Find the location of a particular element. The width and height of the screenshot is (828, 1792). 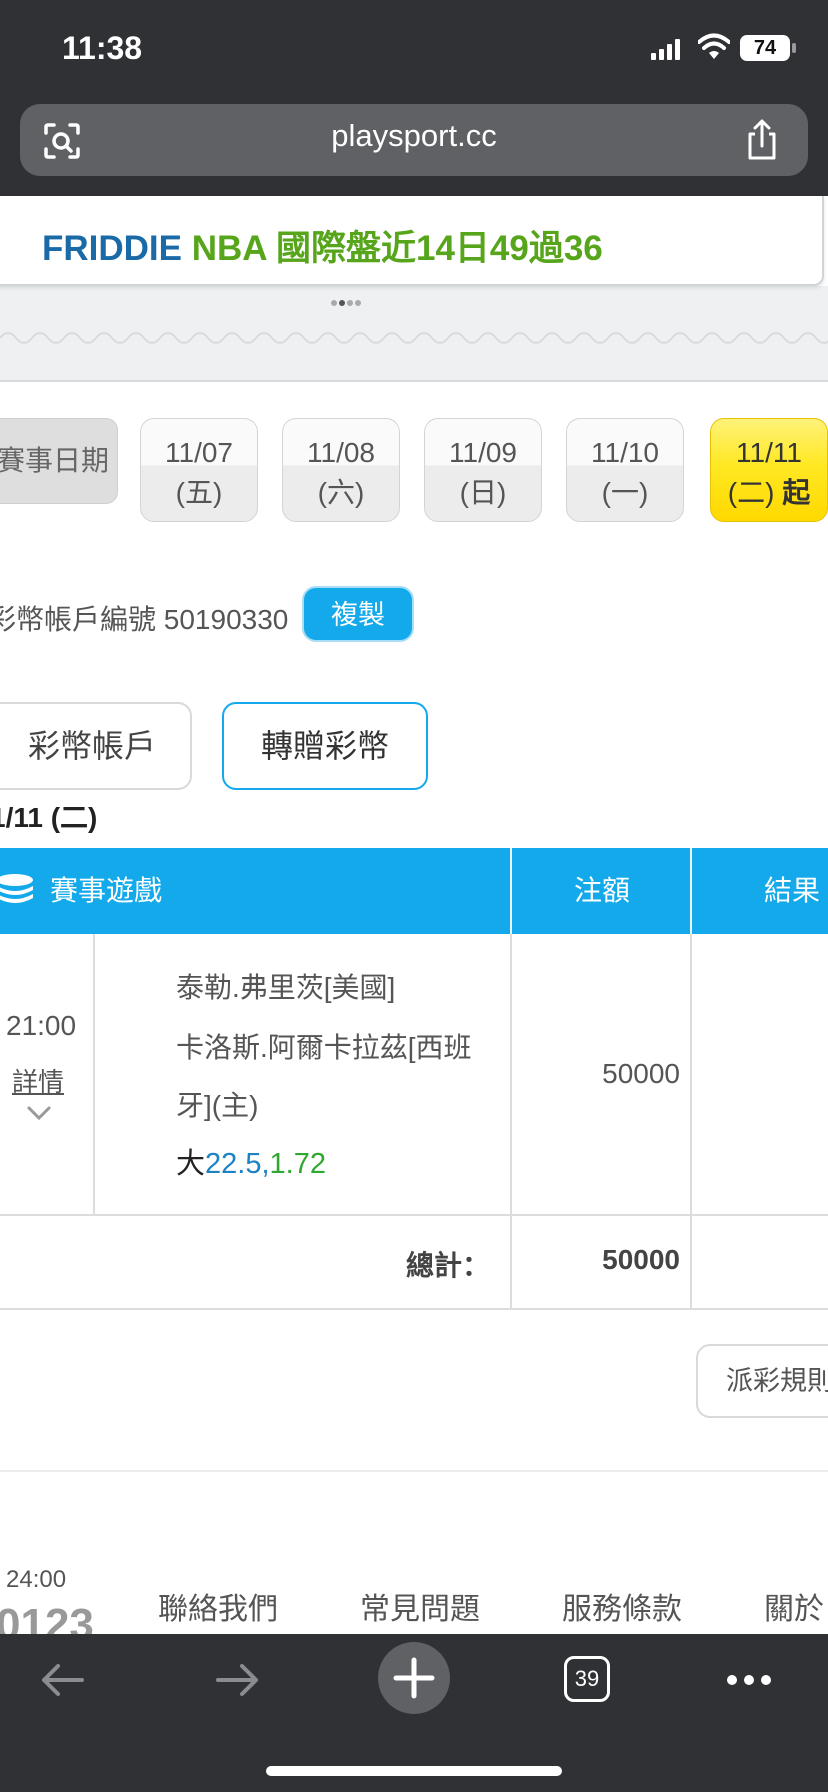

header-amount: 注額 is located at coordinates (602, 890).